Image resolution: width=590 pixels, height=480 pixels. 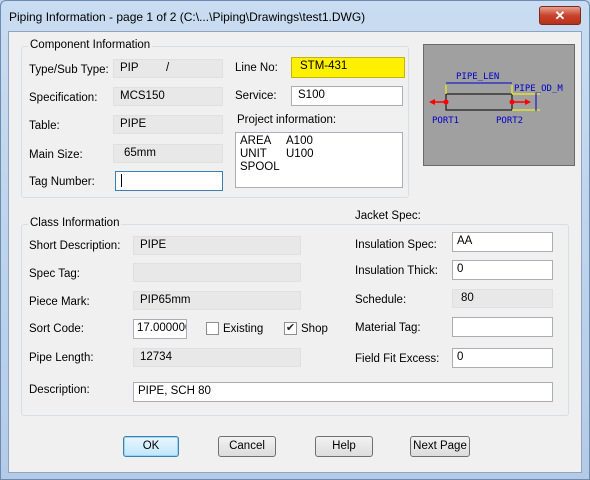 I want to click on type-label: Type/Sub Type:, so click(x=69, y=70).